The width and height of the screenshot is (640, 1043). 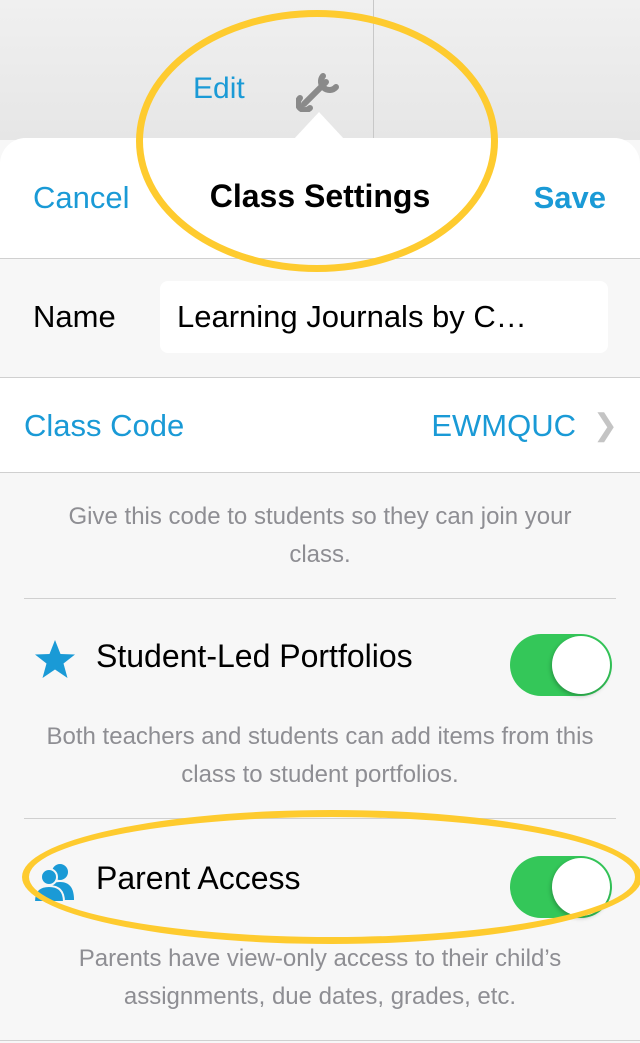 What do you see at coordinates (254, 656) in the screenshot?
I see `student-led-portfolios-label: Student-Led Portfolios` at bounding box center [254, 656].